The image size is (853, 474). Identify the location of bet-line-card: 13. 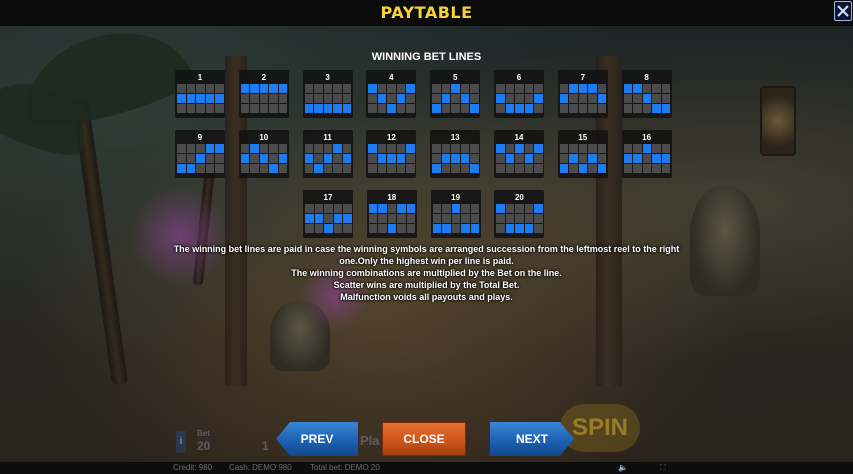
(455, 154).